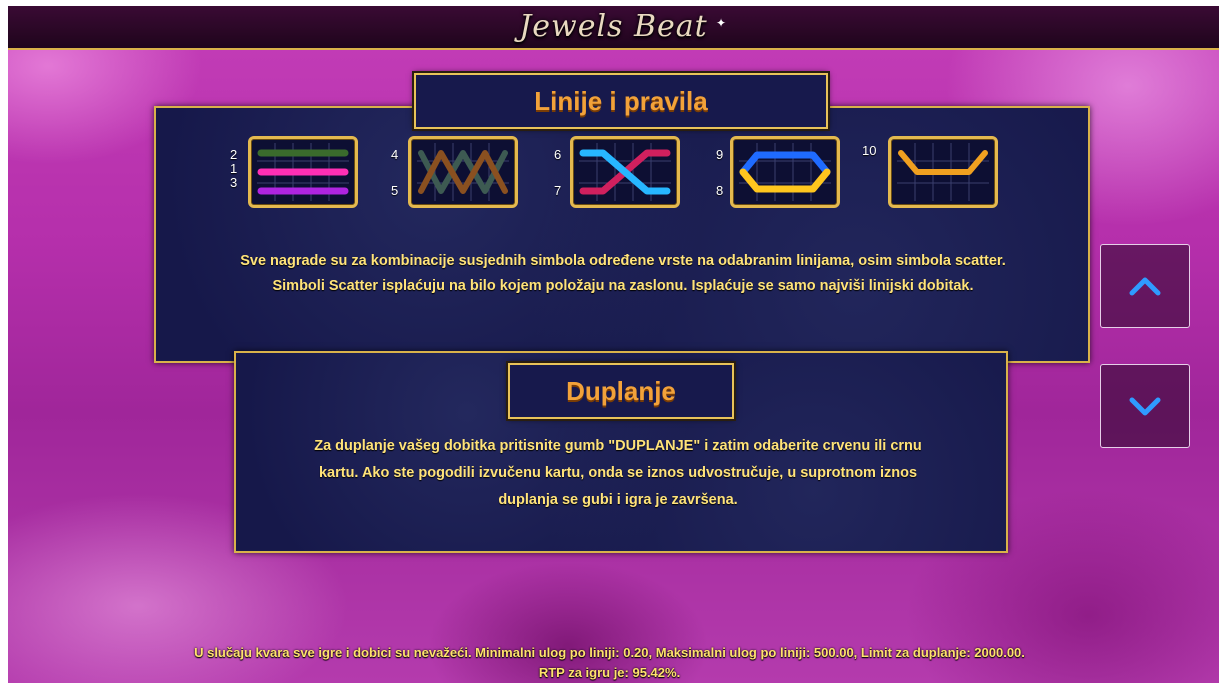  What do you see at coordinates (558, 154) in the screenshot?
I see `line-number: 6` at bounding box center [558, 154].